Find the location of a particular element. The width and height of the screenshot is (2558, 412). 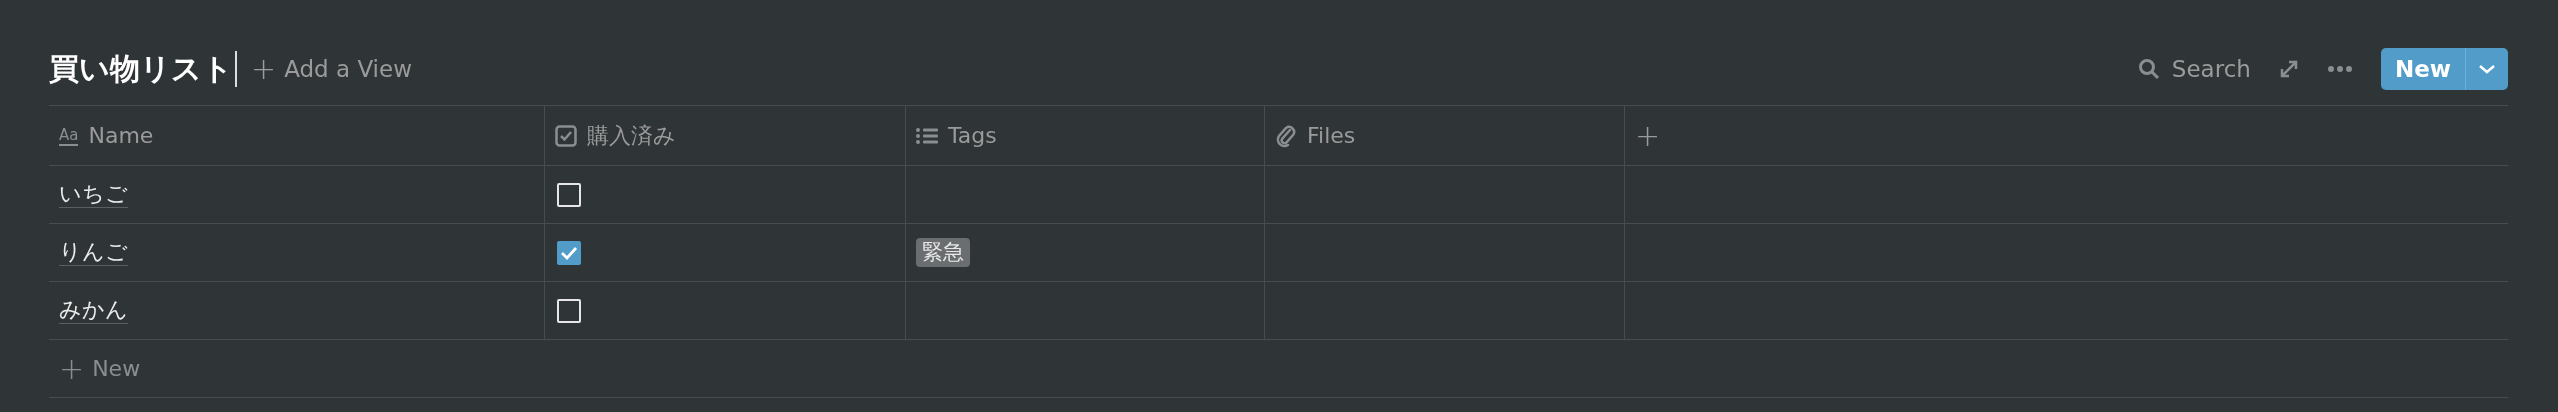

column-header: 購入済み is located at coordinates (631, 136).